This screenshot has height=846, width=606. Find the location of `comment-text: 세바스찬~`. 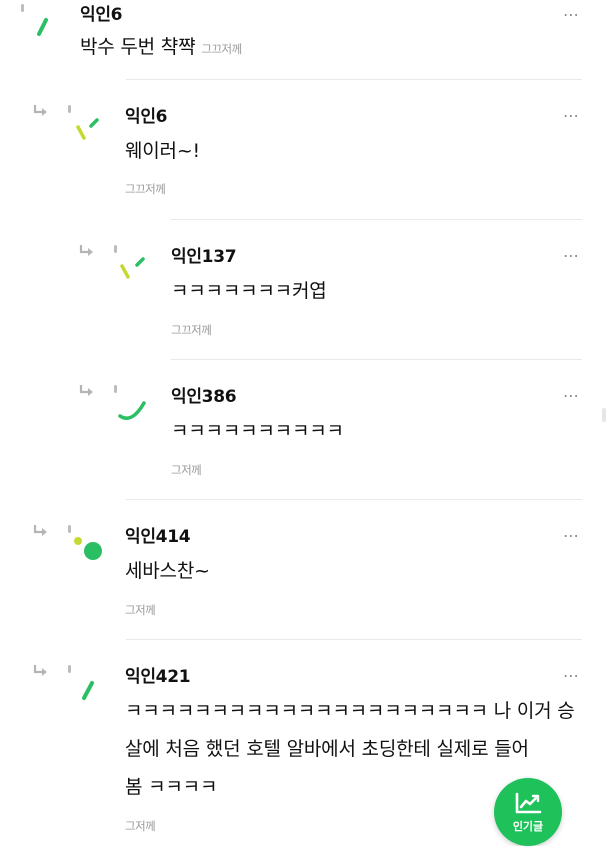

comment-text: 세바스찬~ is located at coordinates (167, 571).